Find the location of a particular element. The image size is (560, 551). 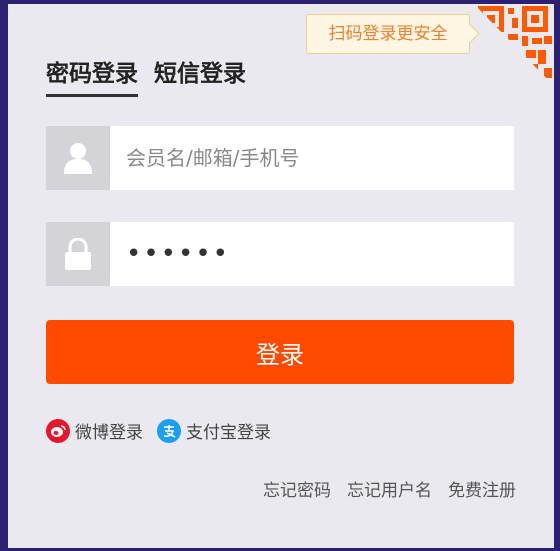

forgot-username-link: 忘记用户名 is located at coordinates (389, 488).